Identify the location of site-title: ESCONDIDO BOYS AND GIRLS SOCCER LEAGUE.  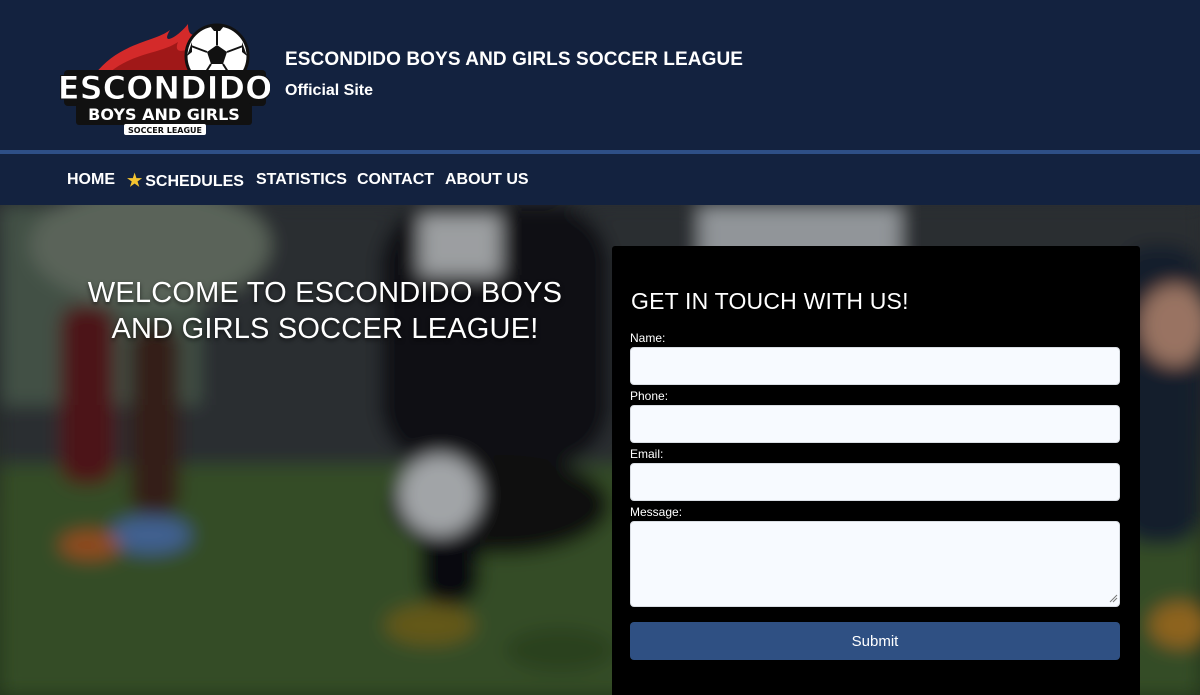
(514, 59).